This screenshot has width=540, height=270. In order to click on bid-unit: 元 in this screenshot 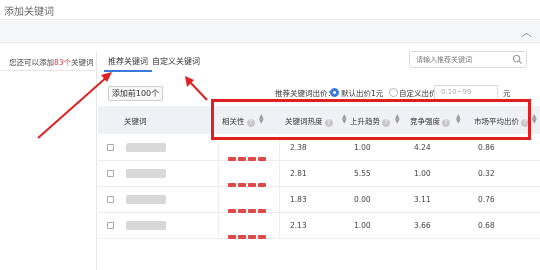, I will do `click(507, 93)`.